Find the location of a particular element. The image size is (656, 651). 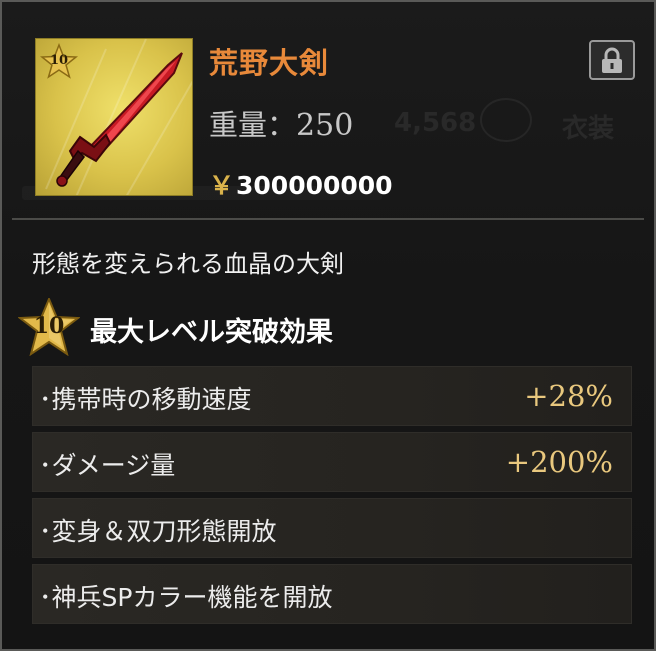

effect-row: ･携帯時の移動速度 +28% is located at coordinates (332, 396).